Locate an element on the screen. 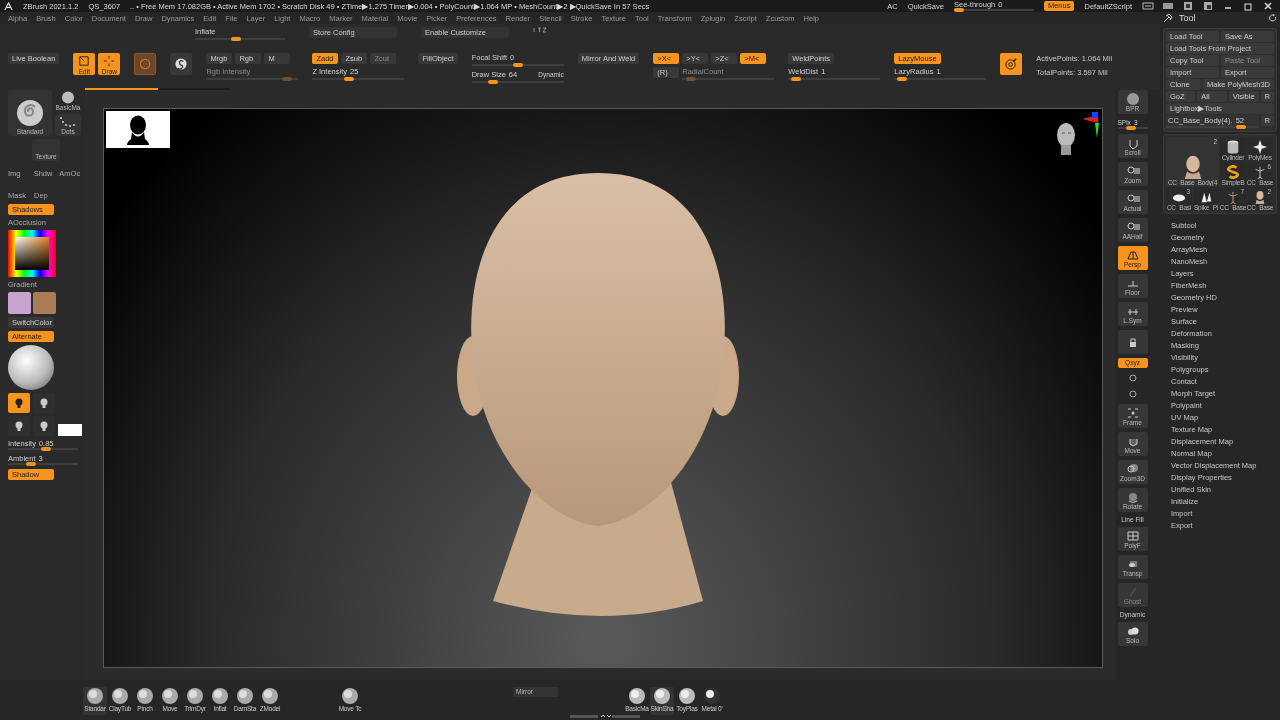 The image size is (1280, 720). spike-icon is located at coordinates (1206, 197).